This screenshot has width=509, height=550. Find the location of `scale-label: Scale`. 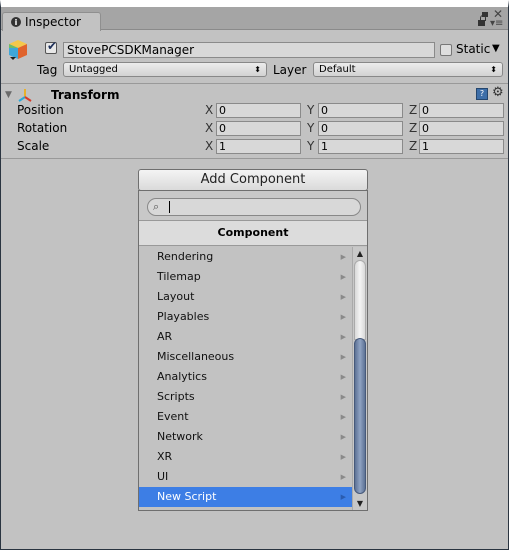

scale-label: Scale is located at coordinates (33, 146).